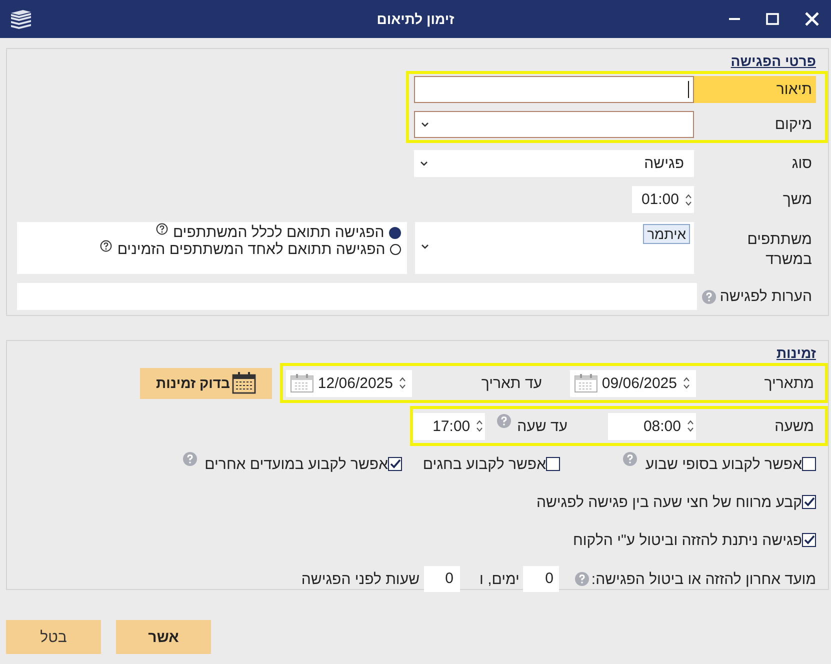 This screenshot has width=831, height=664. I want to click on field-label: שעות לפני הפגישה, so click(360, 579).